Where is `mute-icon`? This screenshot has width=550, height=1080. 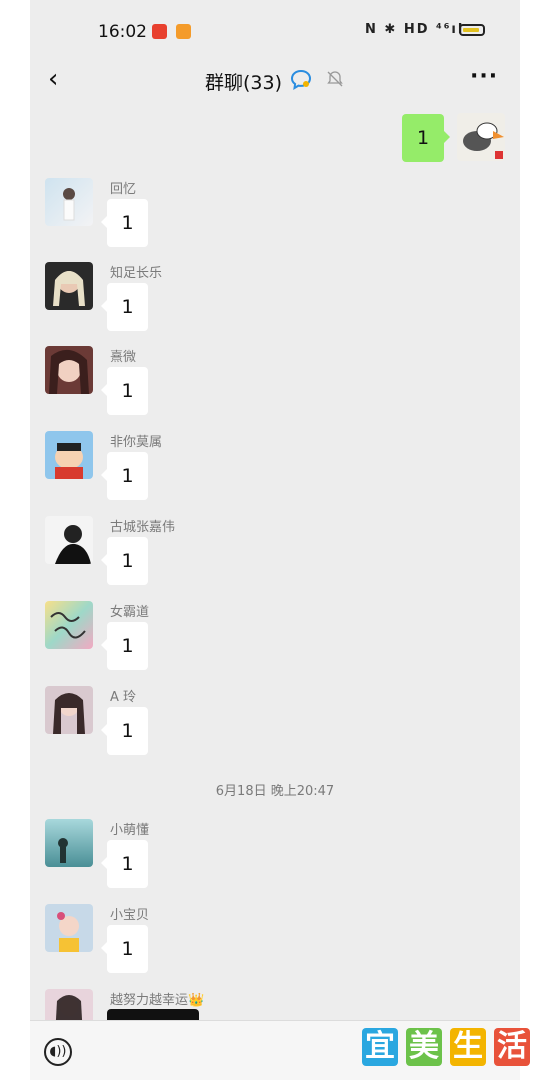
mute-icon is located at coordinates (335, 79).